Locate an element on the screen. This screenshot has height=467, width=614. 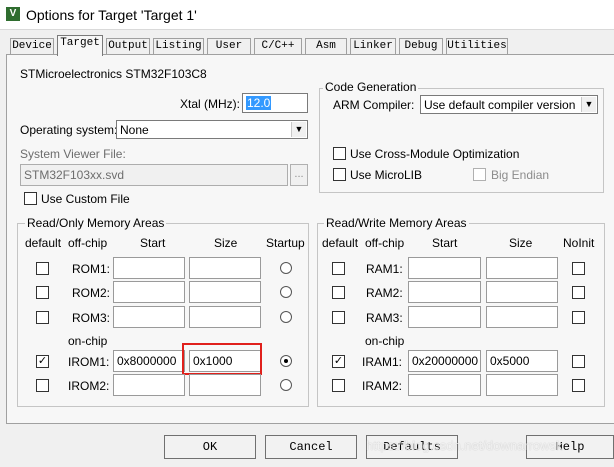
ram3-default-checkbox is located at coordinates (338, 317).